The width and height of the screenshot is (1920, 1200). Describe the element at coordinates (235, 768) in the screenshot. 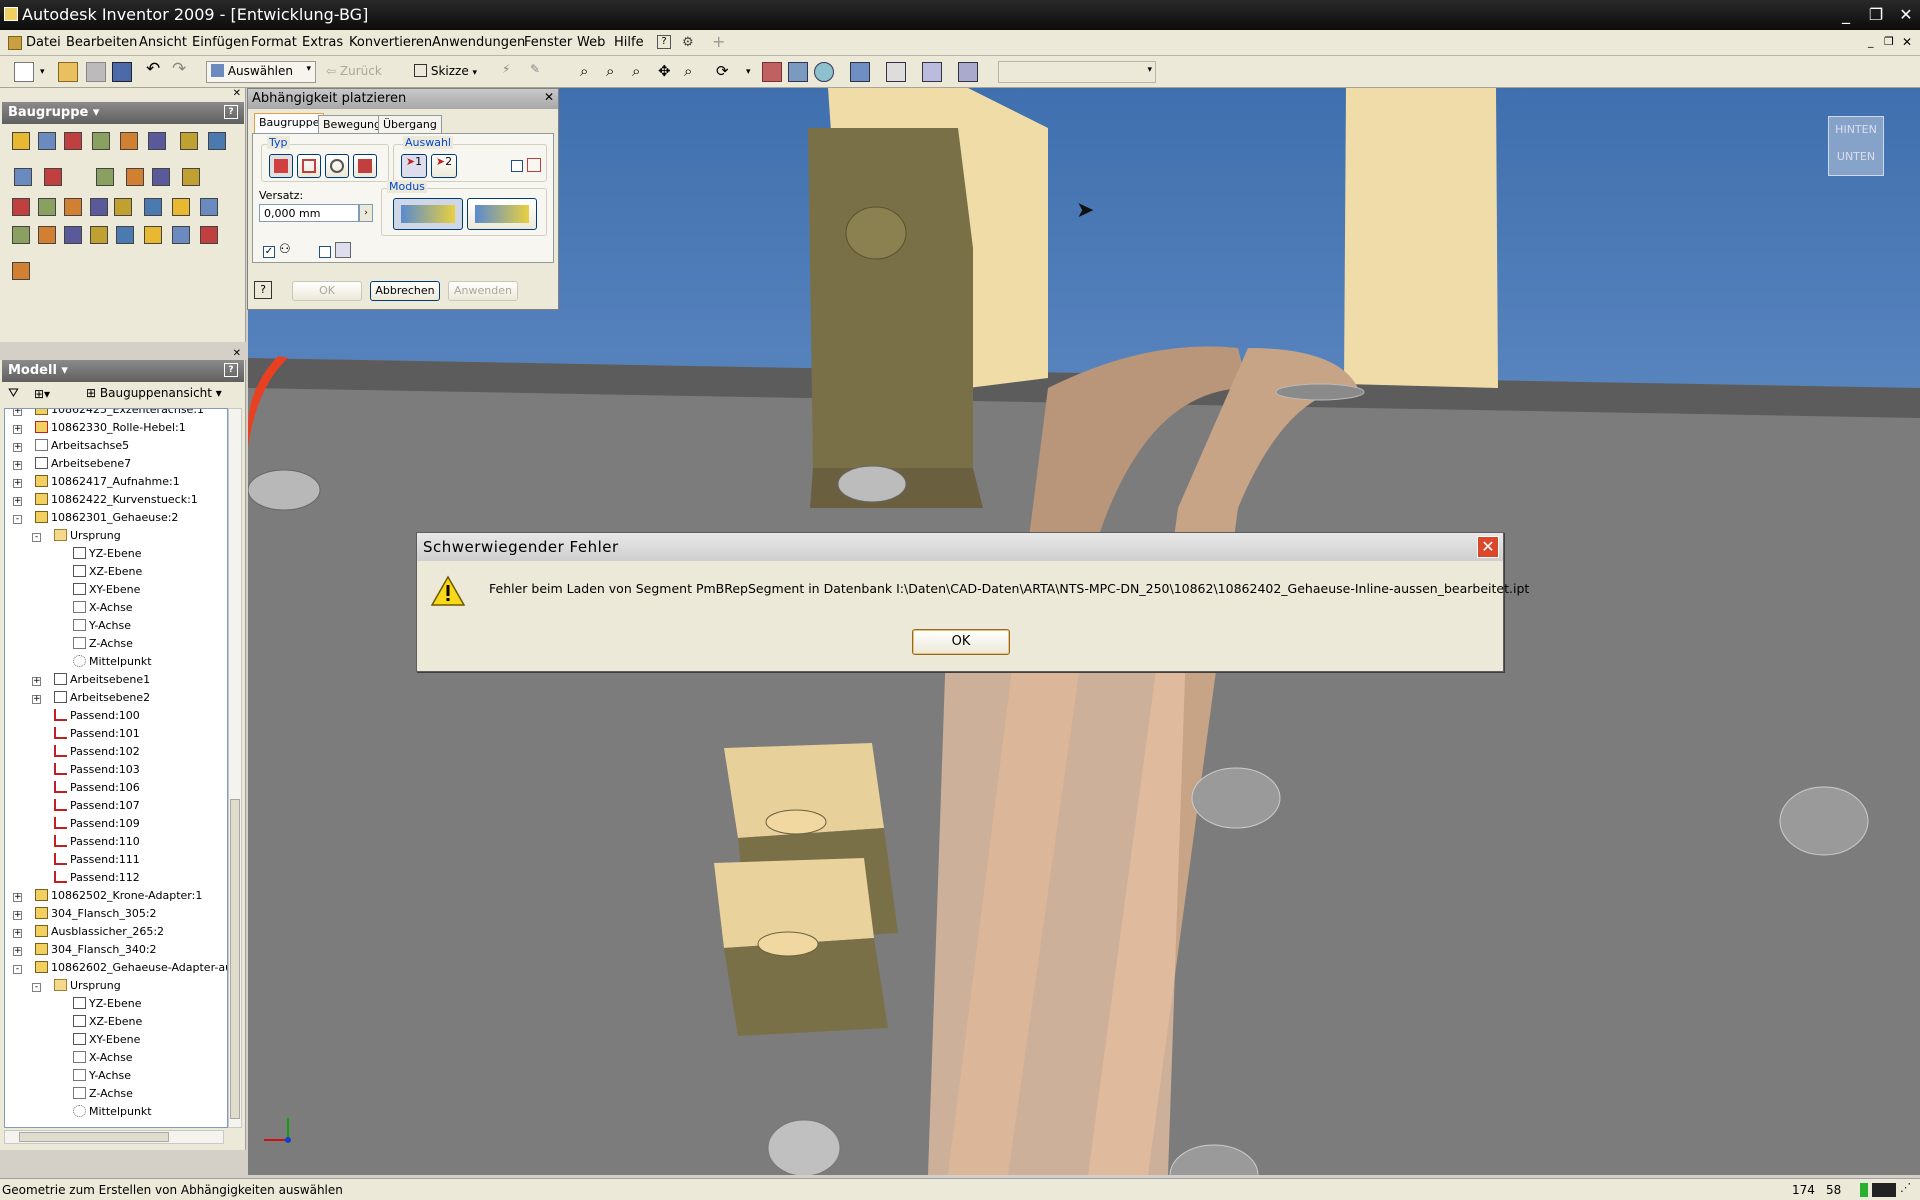

I see `tree-vscrollbar` at that location.